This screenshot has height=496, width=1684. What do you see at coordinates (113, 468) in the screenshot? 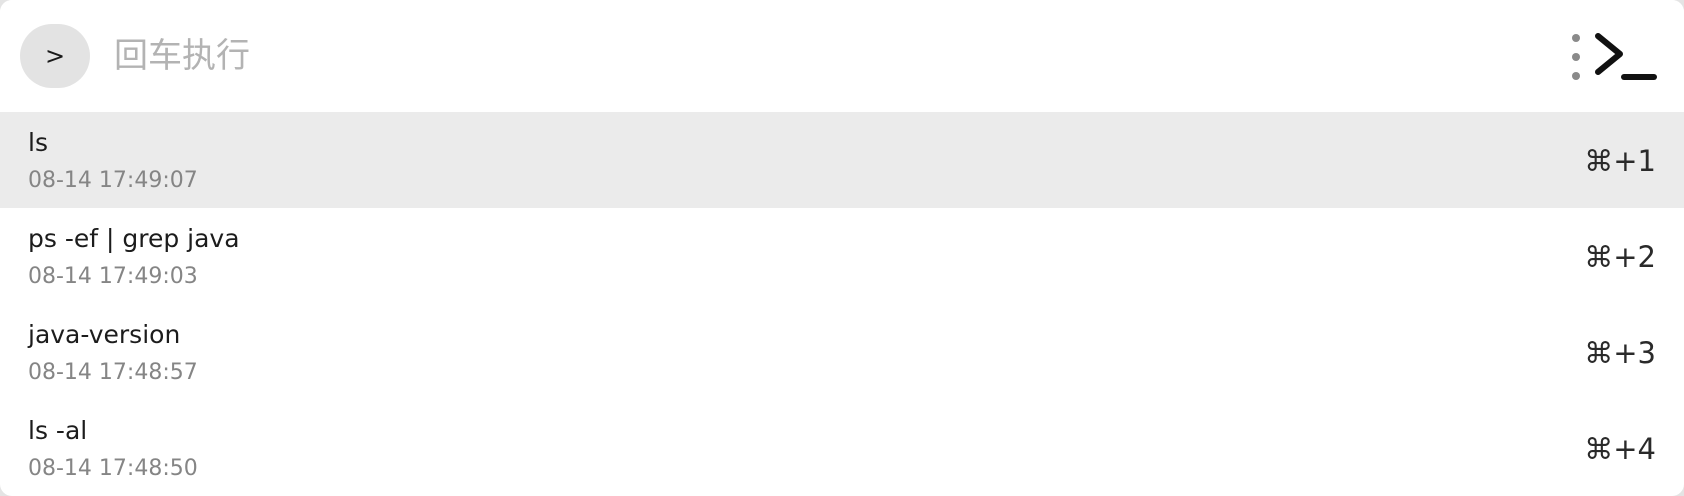
I see `history-timestamp: 08-14 17:48:50` at bounding box center [113, 468].